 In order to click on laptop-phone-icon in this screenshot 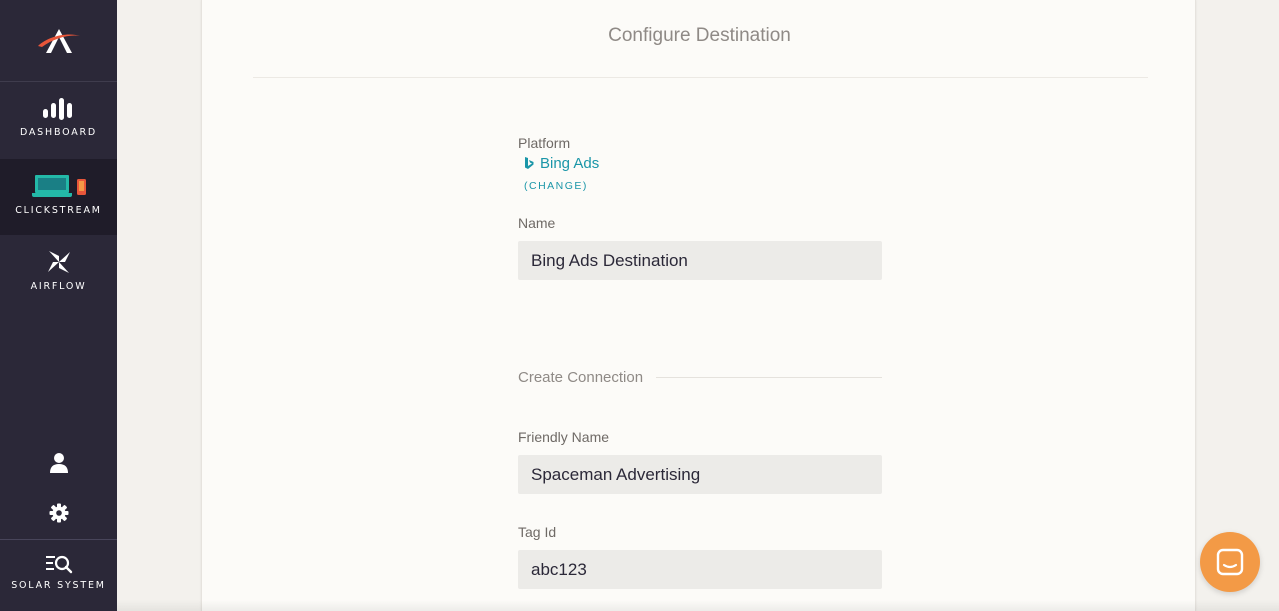, I will do `click(58, 186)`.